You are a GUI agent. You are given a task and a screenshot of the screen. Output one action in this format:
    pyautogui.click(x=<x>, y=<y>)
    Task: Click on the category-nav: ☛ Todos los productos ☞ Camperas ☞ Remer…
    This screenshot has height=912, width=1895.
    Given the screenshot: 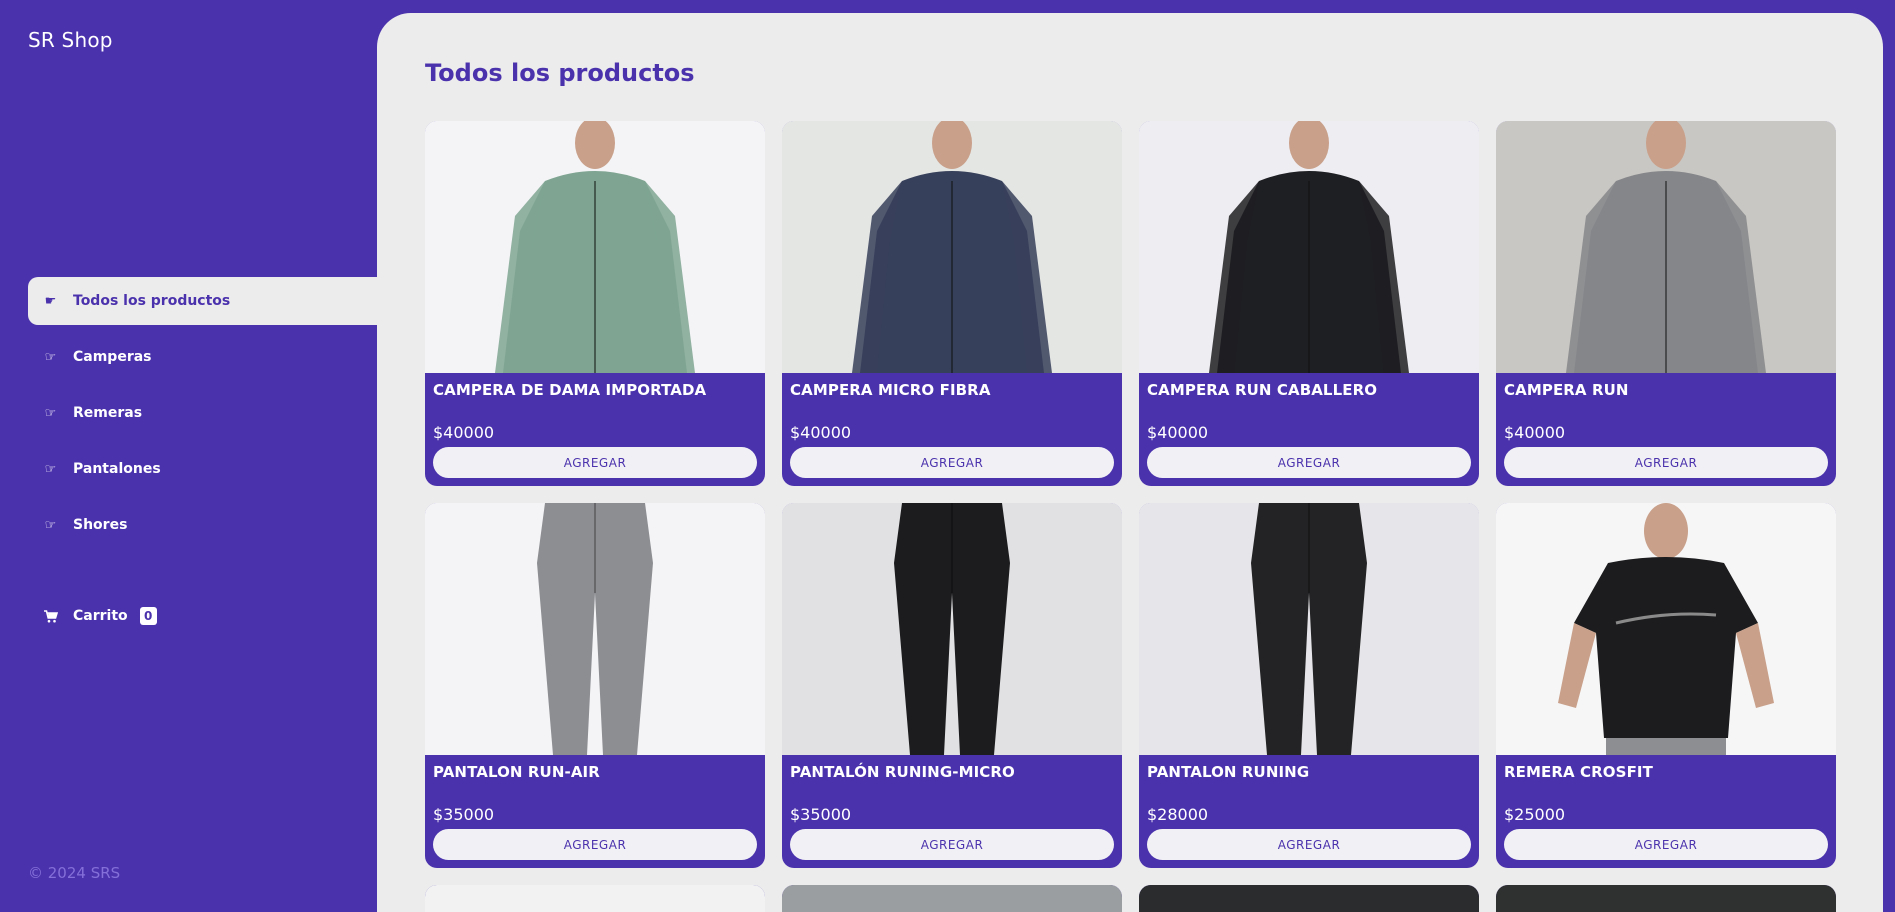 What is the action you would take?
    pyautogui.click(x=202, y=417)
    